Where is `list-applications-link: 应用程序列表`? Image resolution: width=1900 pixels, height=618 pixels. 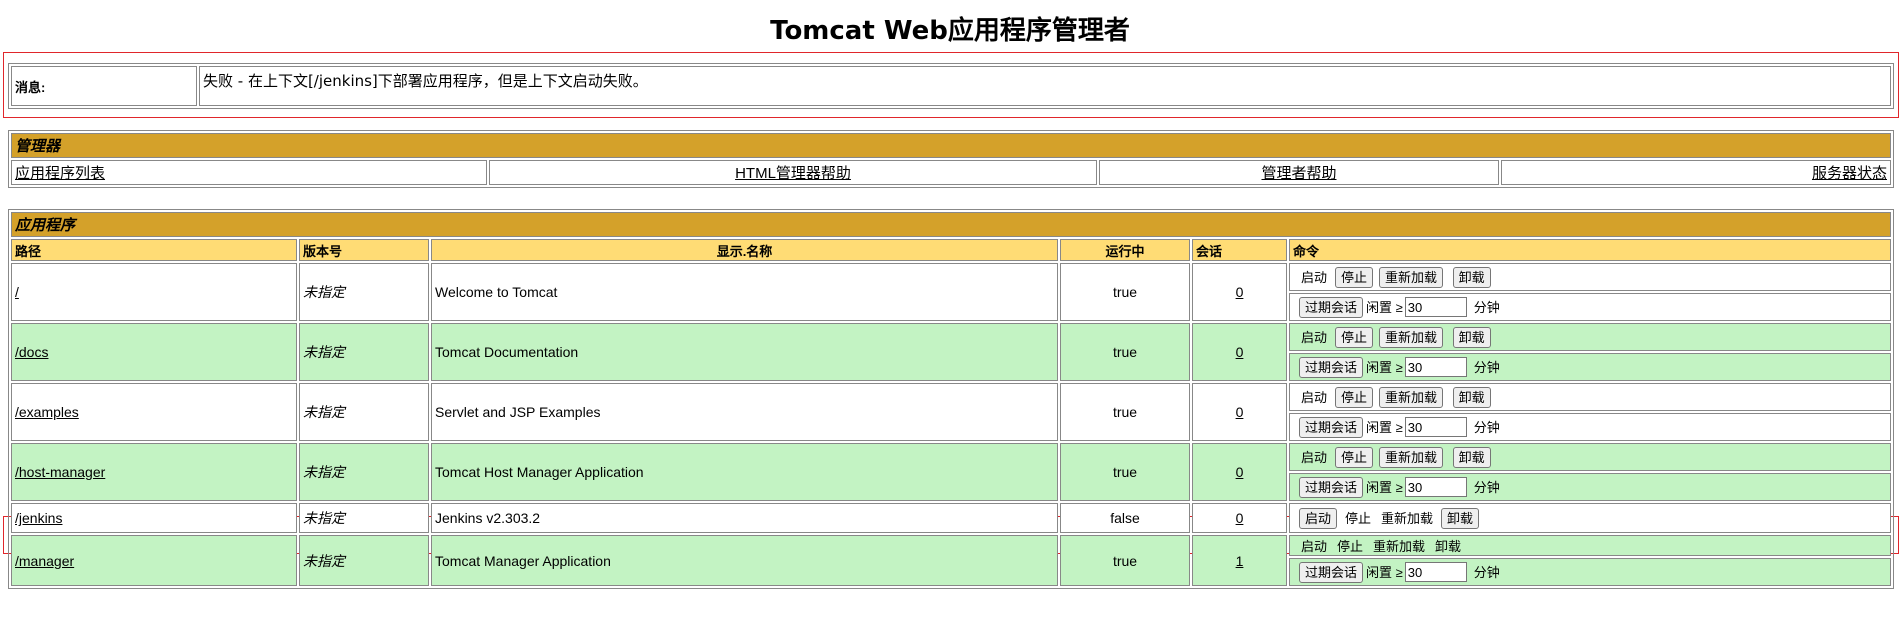
list-applications-link: 应用程序列表 is located at coordinates (60, 173).